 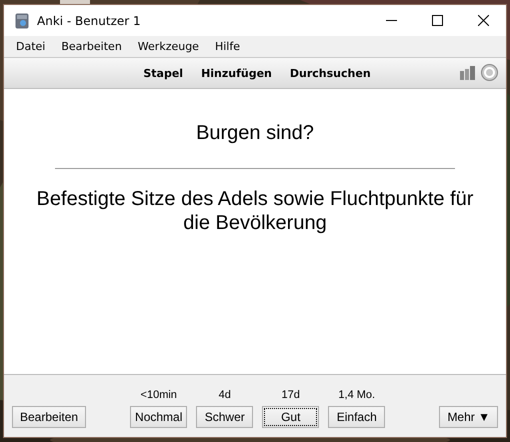 What do you see at coordinates (225, 417) in the screenshot?
I see `answer-button: Schwer` at bounding box center [225, 417].